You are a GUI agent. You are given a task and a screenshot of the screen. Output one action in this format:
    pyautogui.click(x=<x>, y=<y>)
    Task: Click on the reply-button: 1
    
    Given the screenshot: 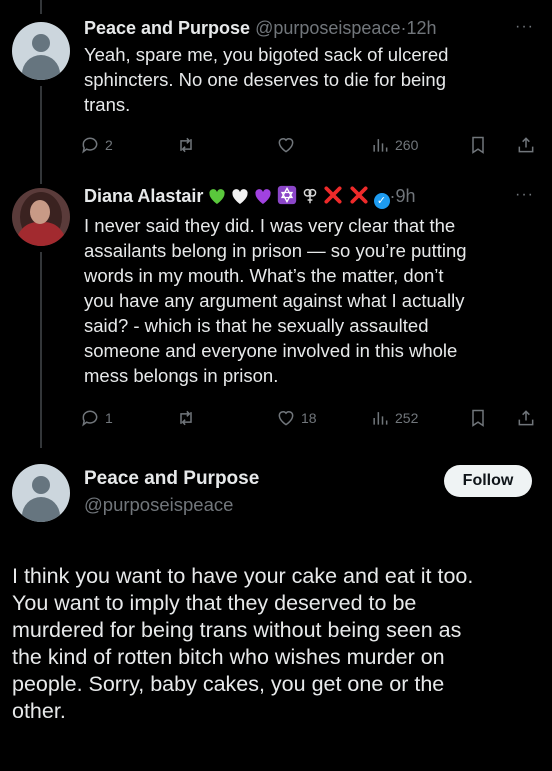 What is the action you would take?
    pyautogui.click(x=96, y=418)
    